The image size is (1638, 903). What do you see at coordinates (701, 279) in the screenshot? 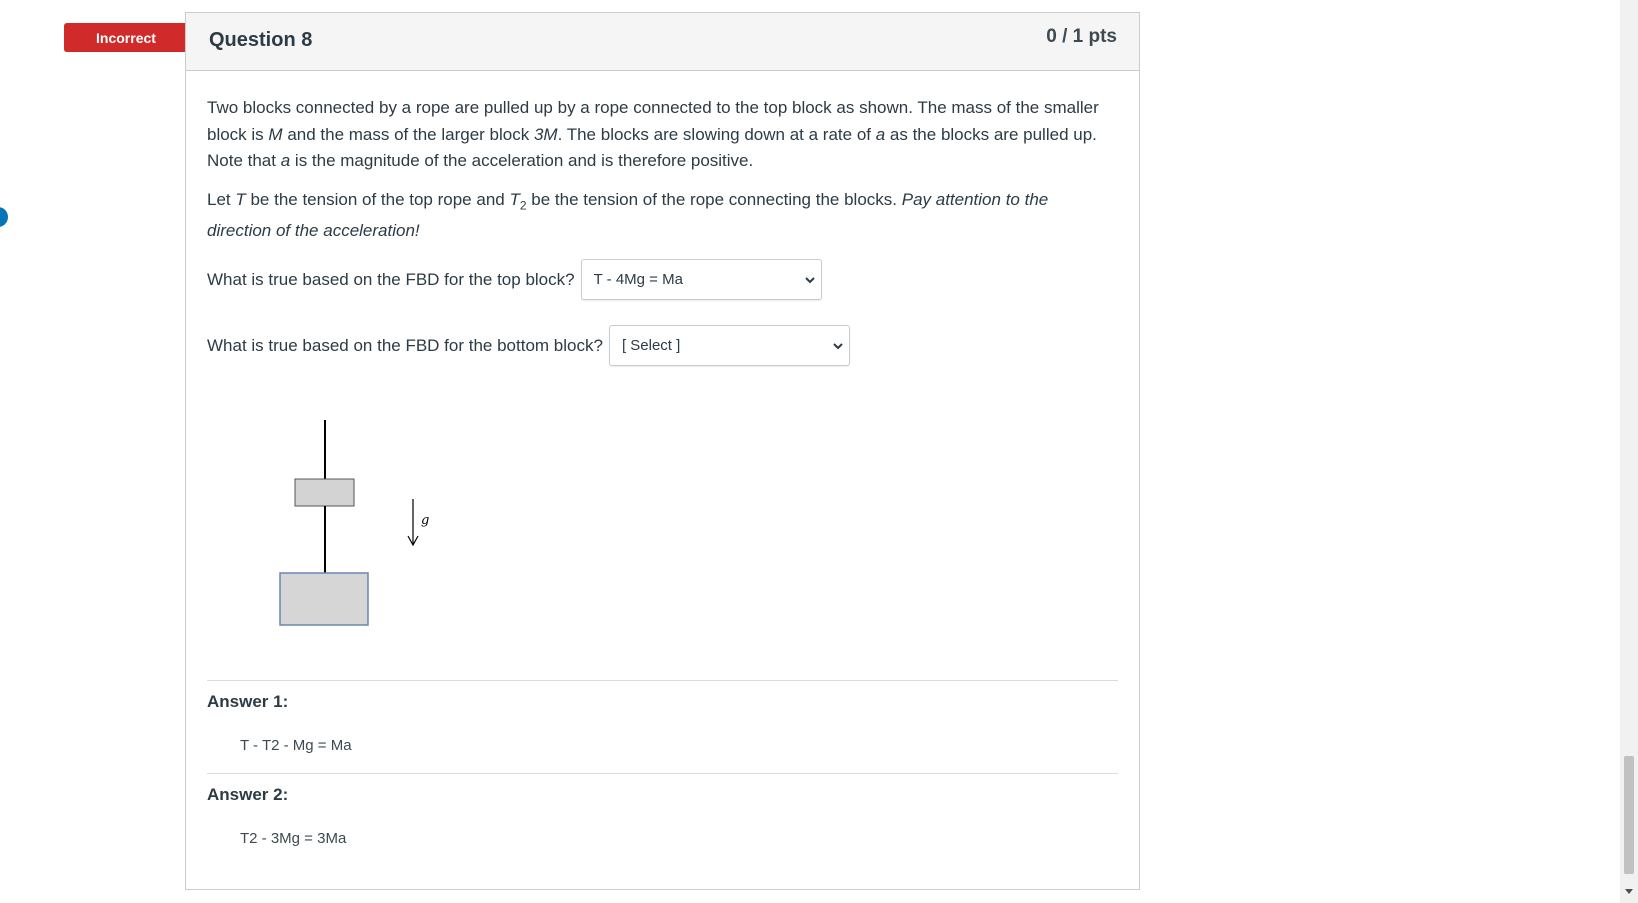
I see `top-block-select: T - 4Mg = Ma` at bounding box center [701, 279].